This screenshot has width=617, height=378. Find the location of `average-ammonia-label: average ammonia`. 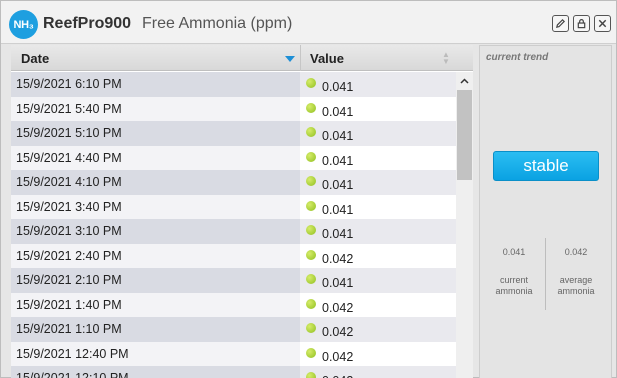

average-ammonia-label: average ammonia is located at coordinates (576, 285).